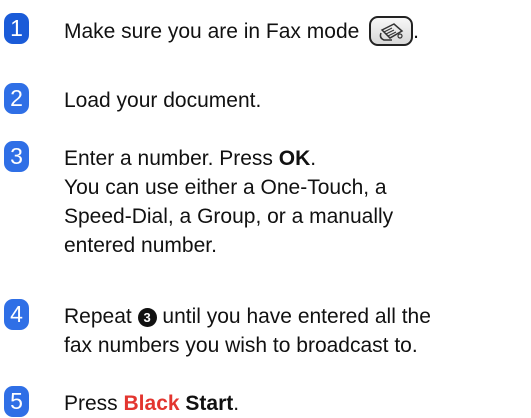  Describe the element at coordinates (16, 156) in the screenshot. I see `step-number-badge: 3` at that location.